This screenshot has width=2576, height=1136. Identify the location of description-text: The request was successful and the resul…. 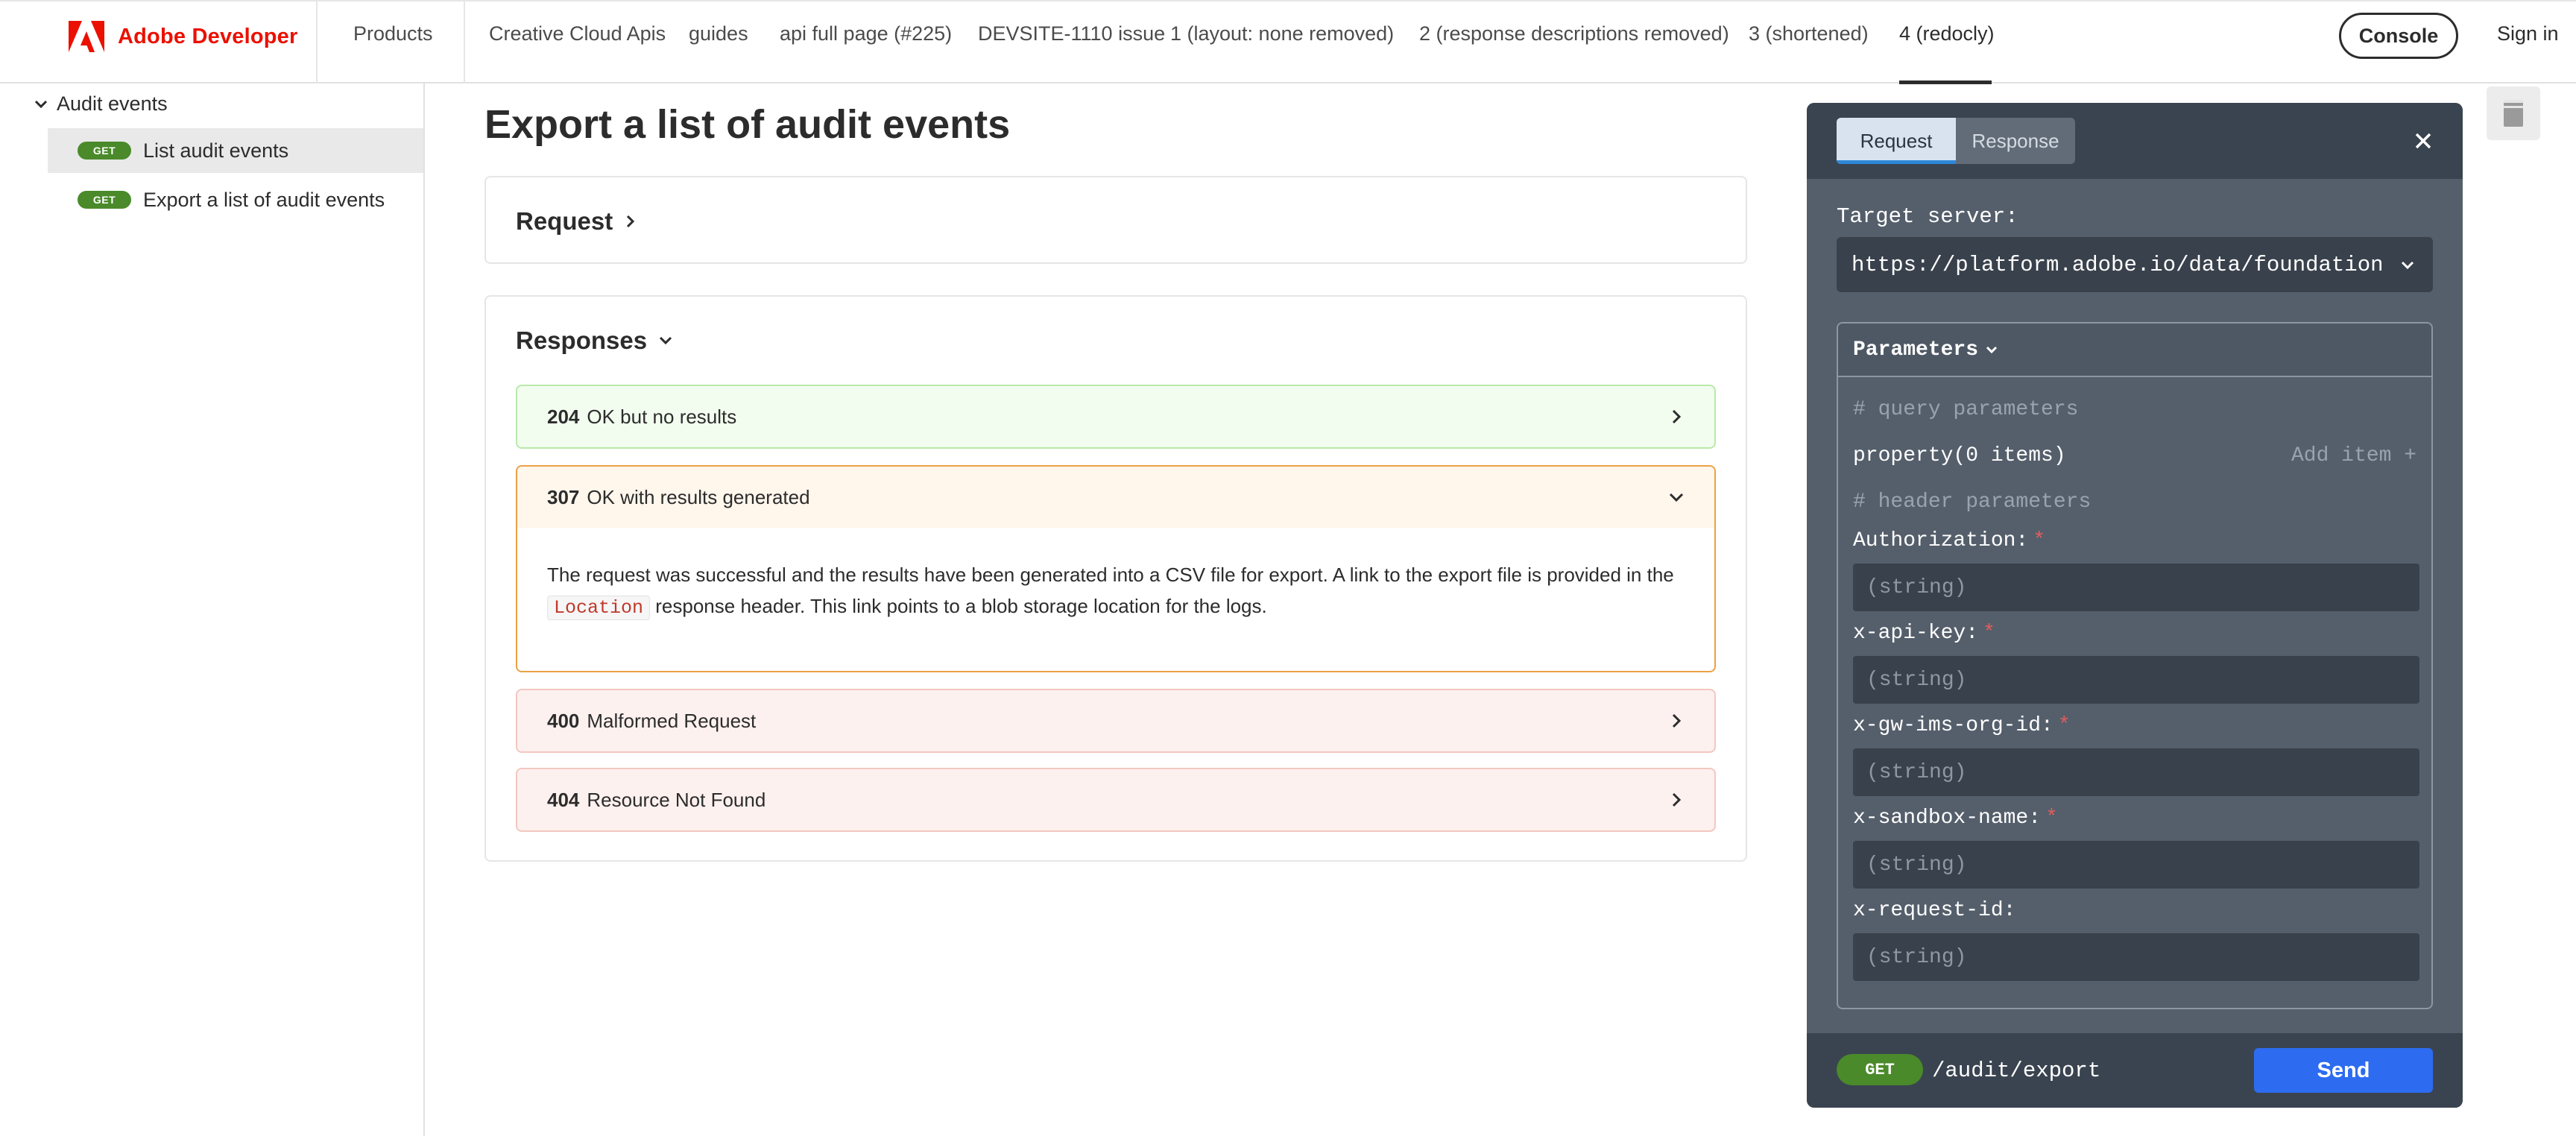
(1110, 575).